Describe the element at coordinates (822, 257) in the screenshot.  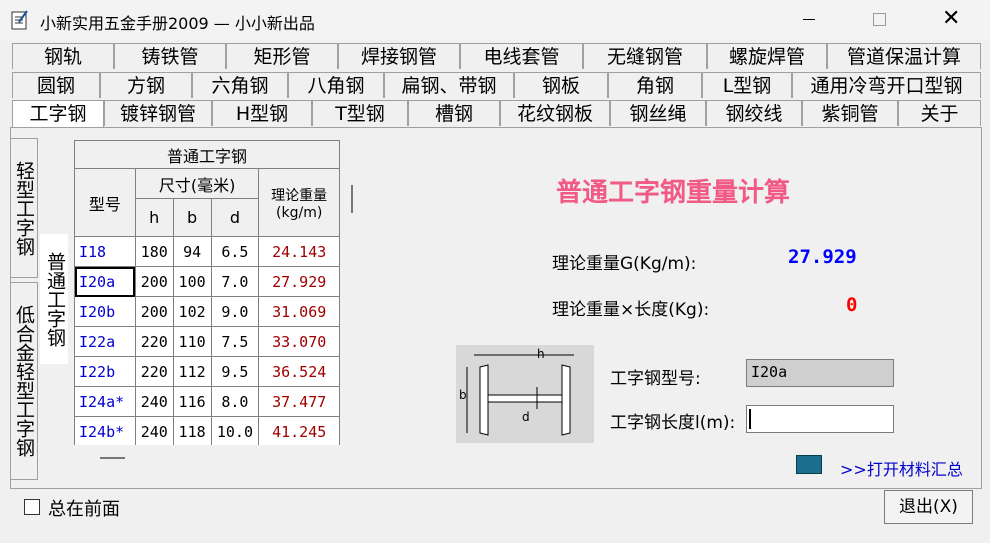
I see `weight-value: 27.929` at that location.